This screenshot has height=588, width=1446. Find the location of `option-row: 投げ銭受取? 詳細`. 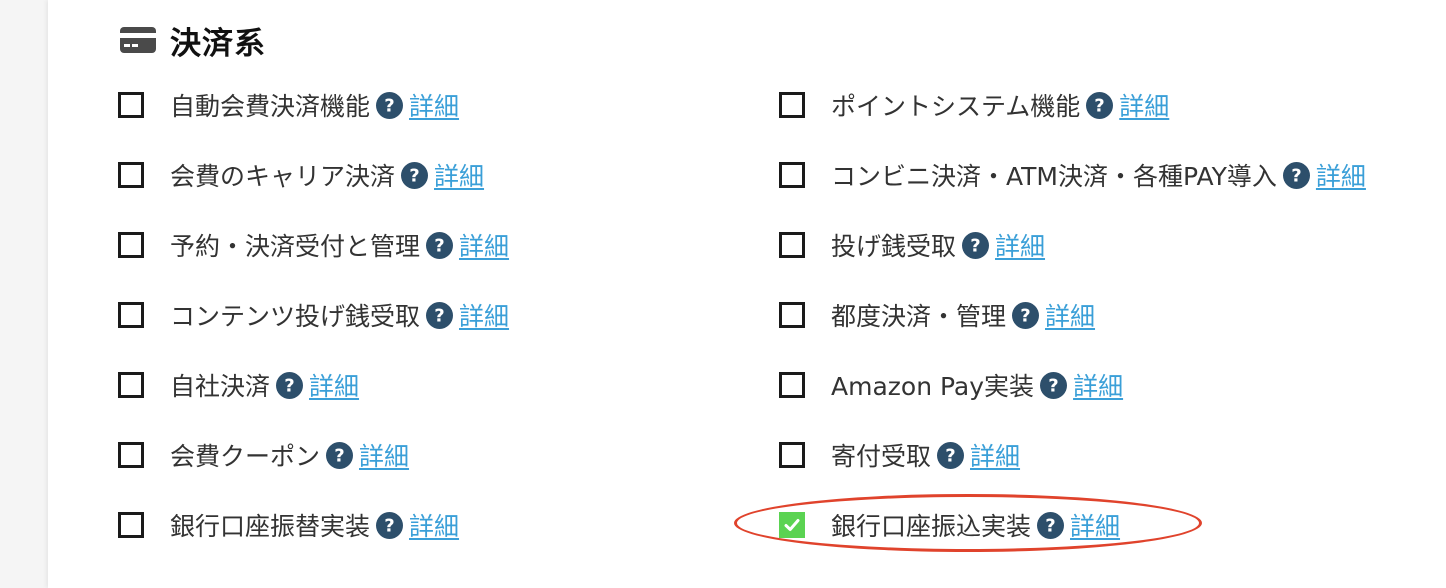

option-row: 投げ銭受取? 詳細 is located at coordinates (1072, 245).